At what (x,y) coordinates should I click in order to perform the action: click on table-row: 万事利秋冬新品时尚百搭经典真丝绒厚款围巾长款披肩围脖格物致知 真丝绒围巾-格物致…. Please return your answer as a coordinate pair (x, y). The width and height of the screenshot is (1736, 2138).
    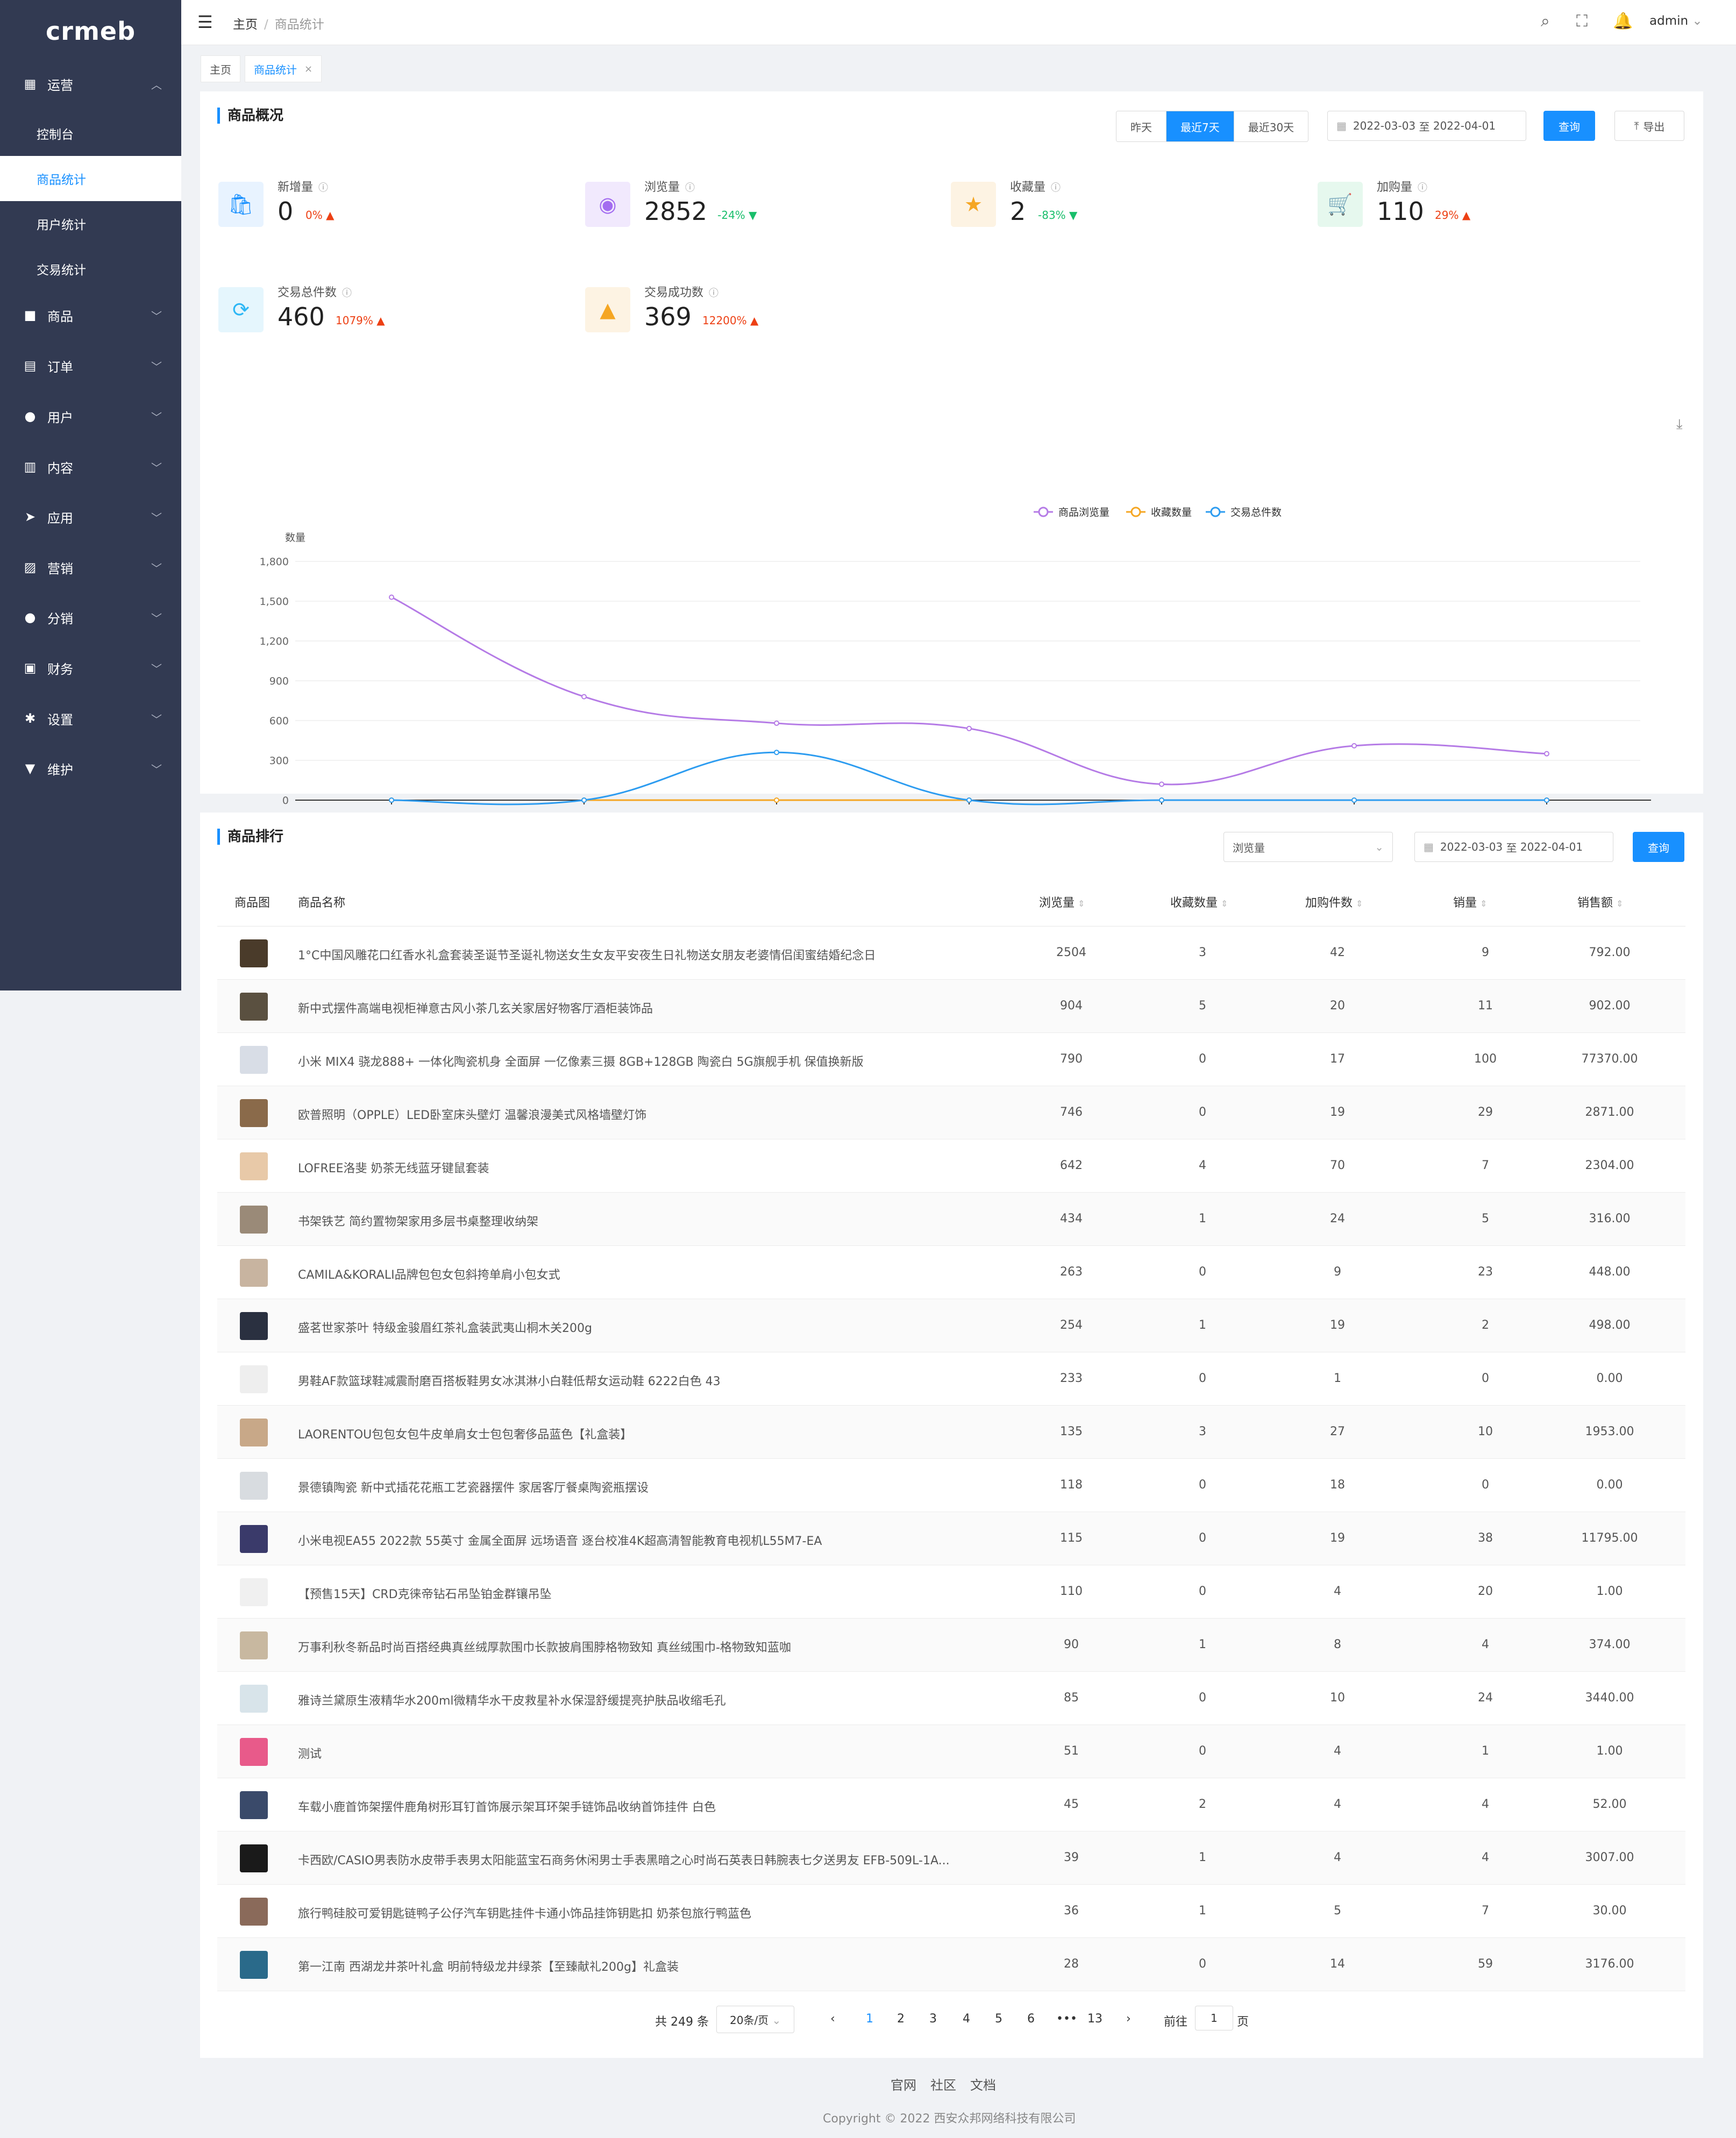
    Looking at the image, I should click on (951, 1646).